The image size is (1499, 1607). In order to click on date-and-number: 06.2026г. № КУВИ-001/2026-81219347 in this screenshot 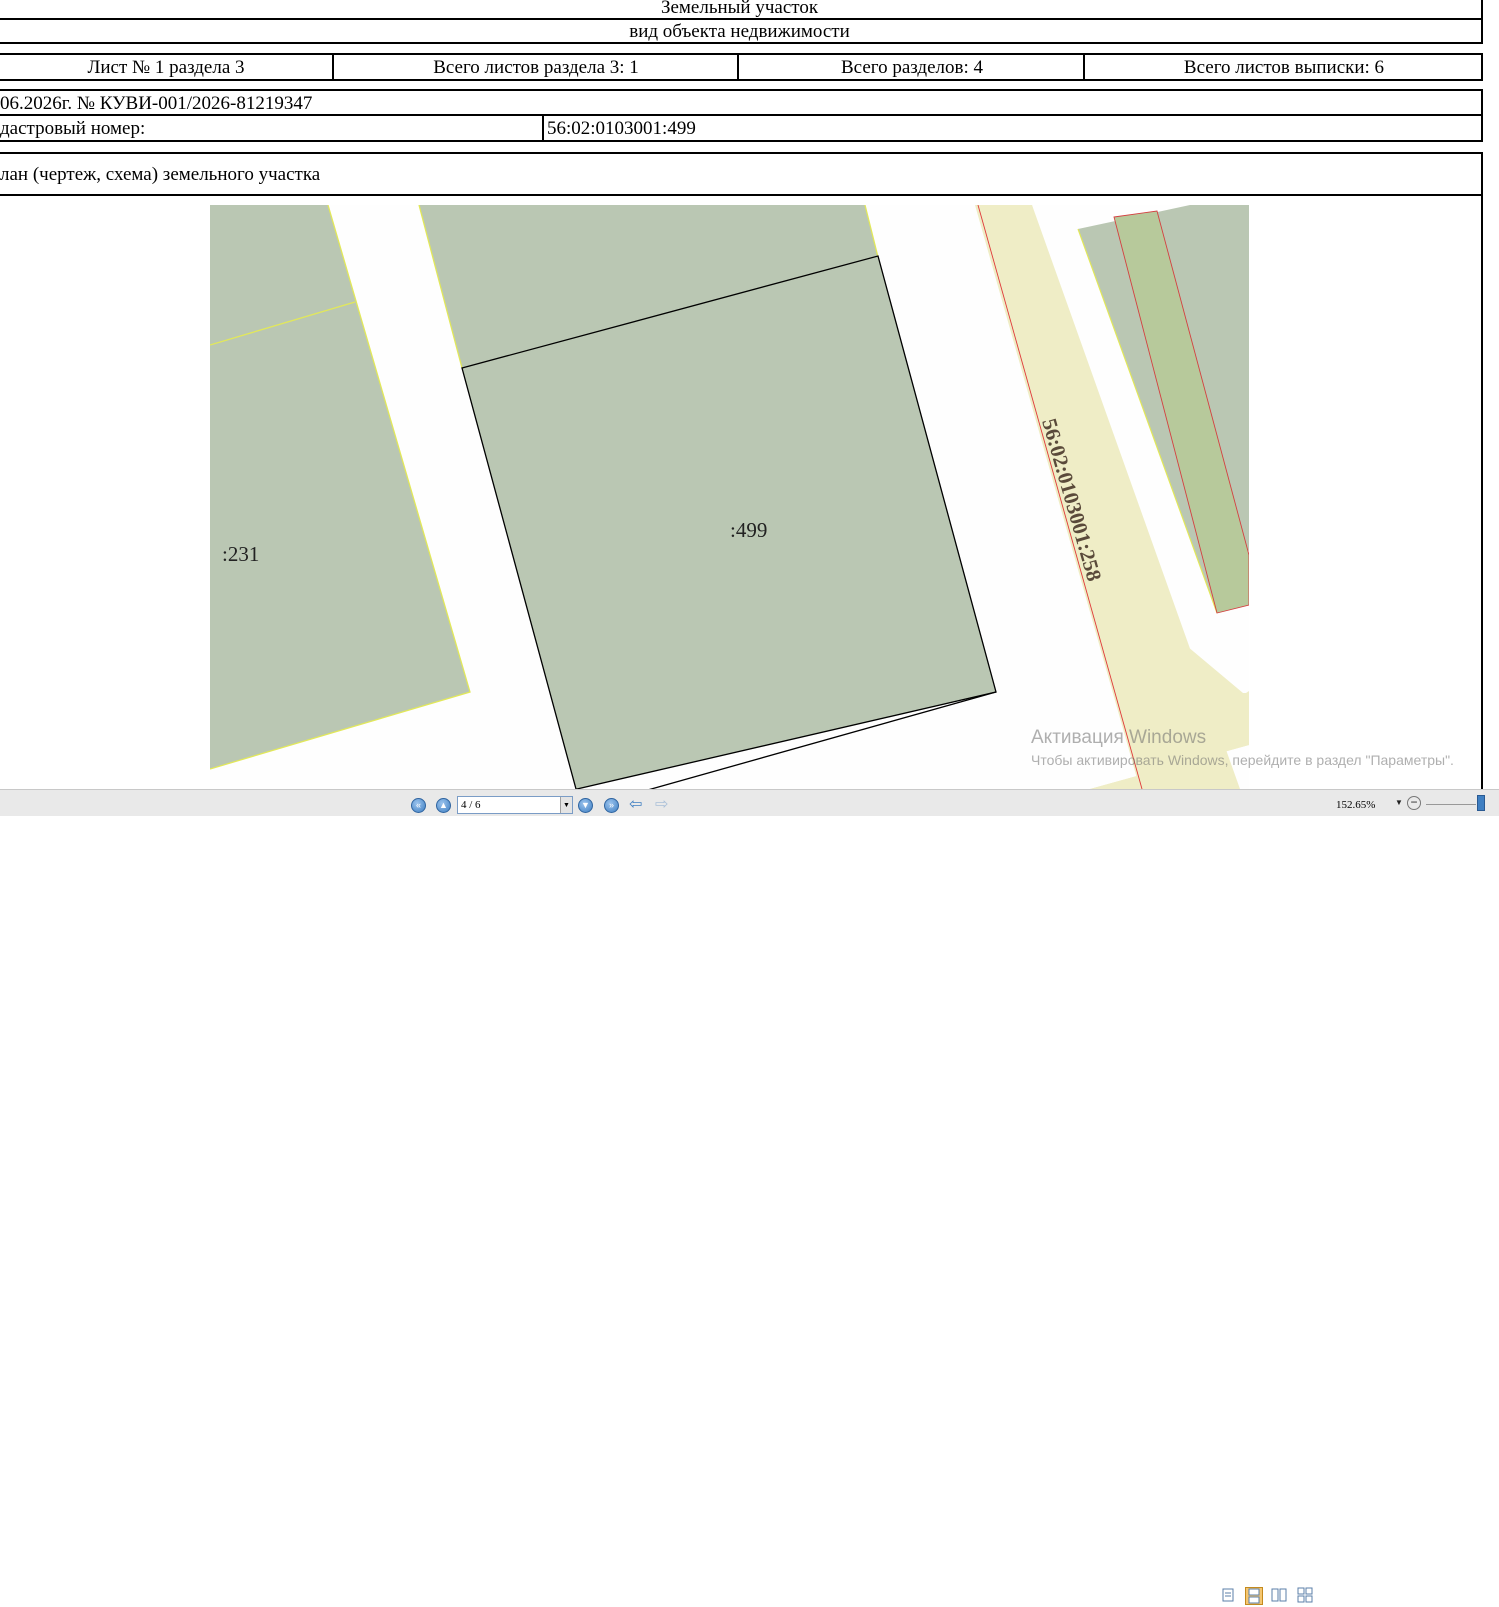, I will do `click(156, 103)`.